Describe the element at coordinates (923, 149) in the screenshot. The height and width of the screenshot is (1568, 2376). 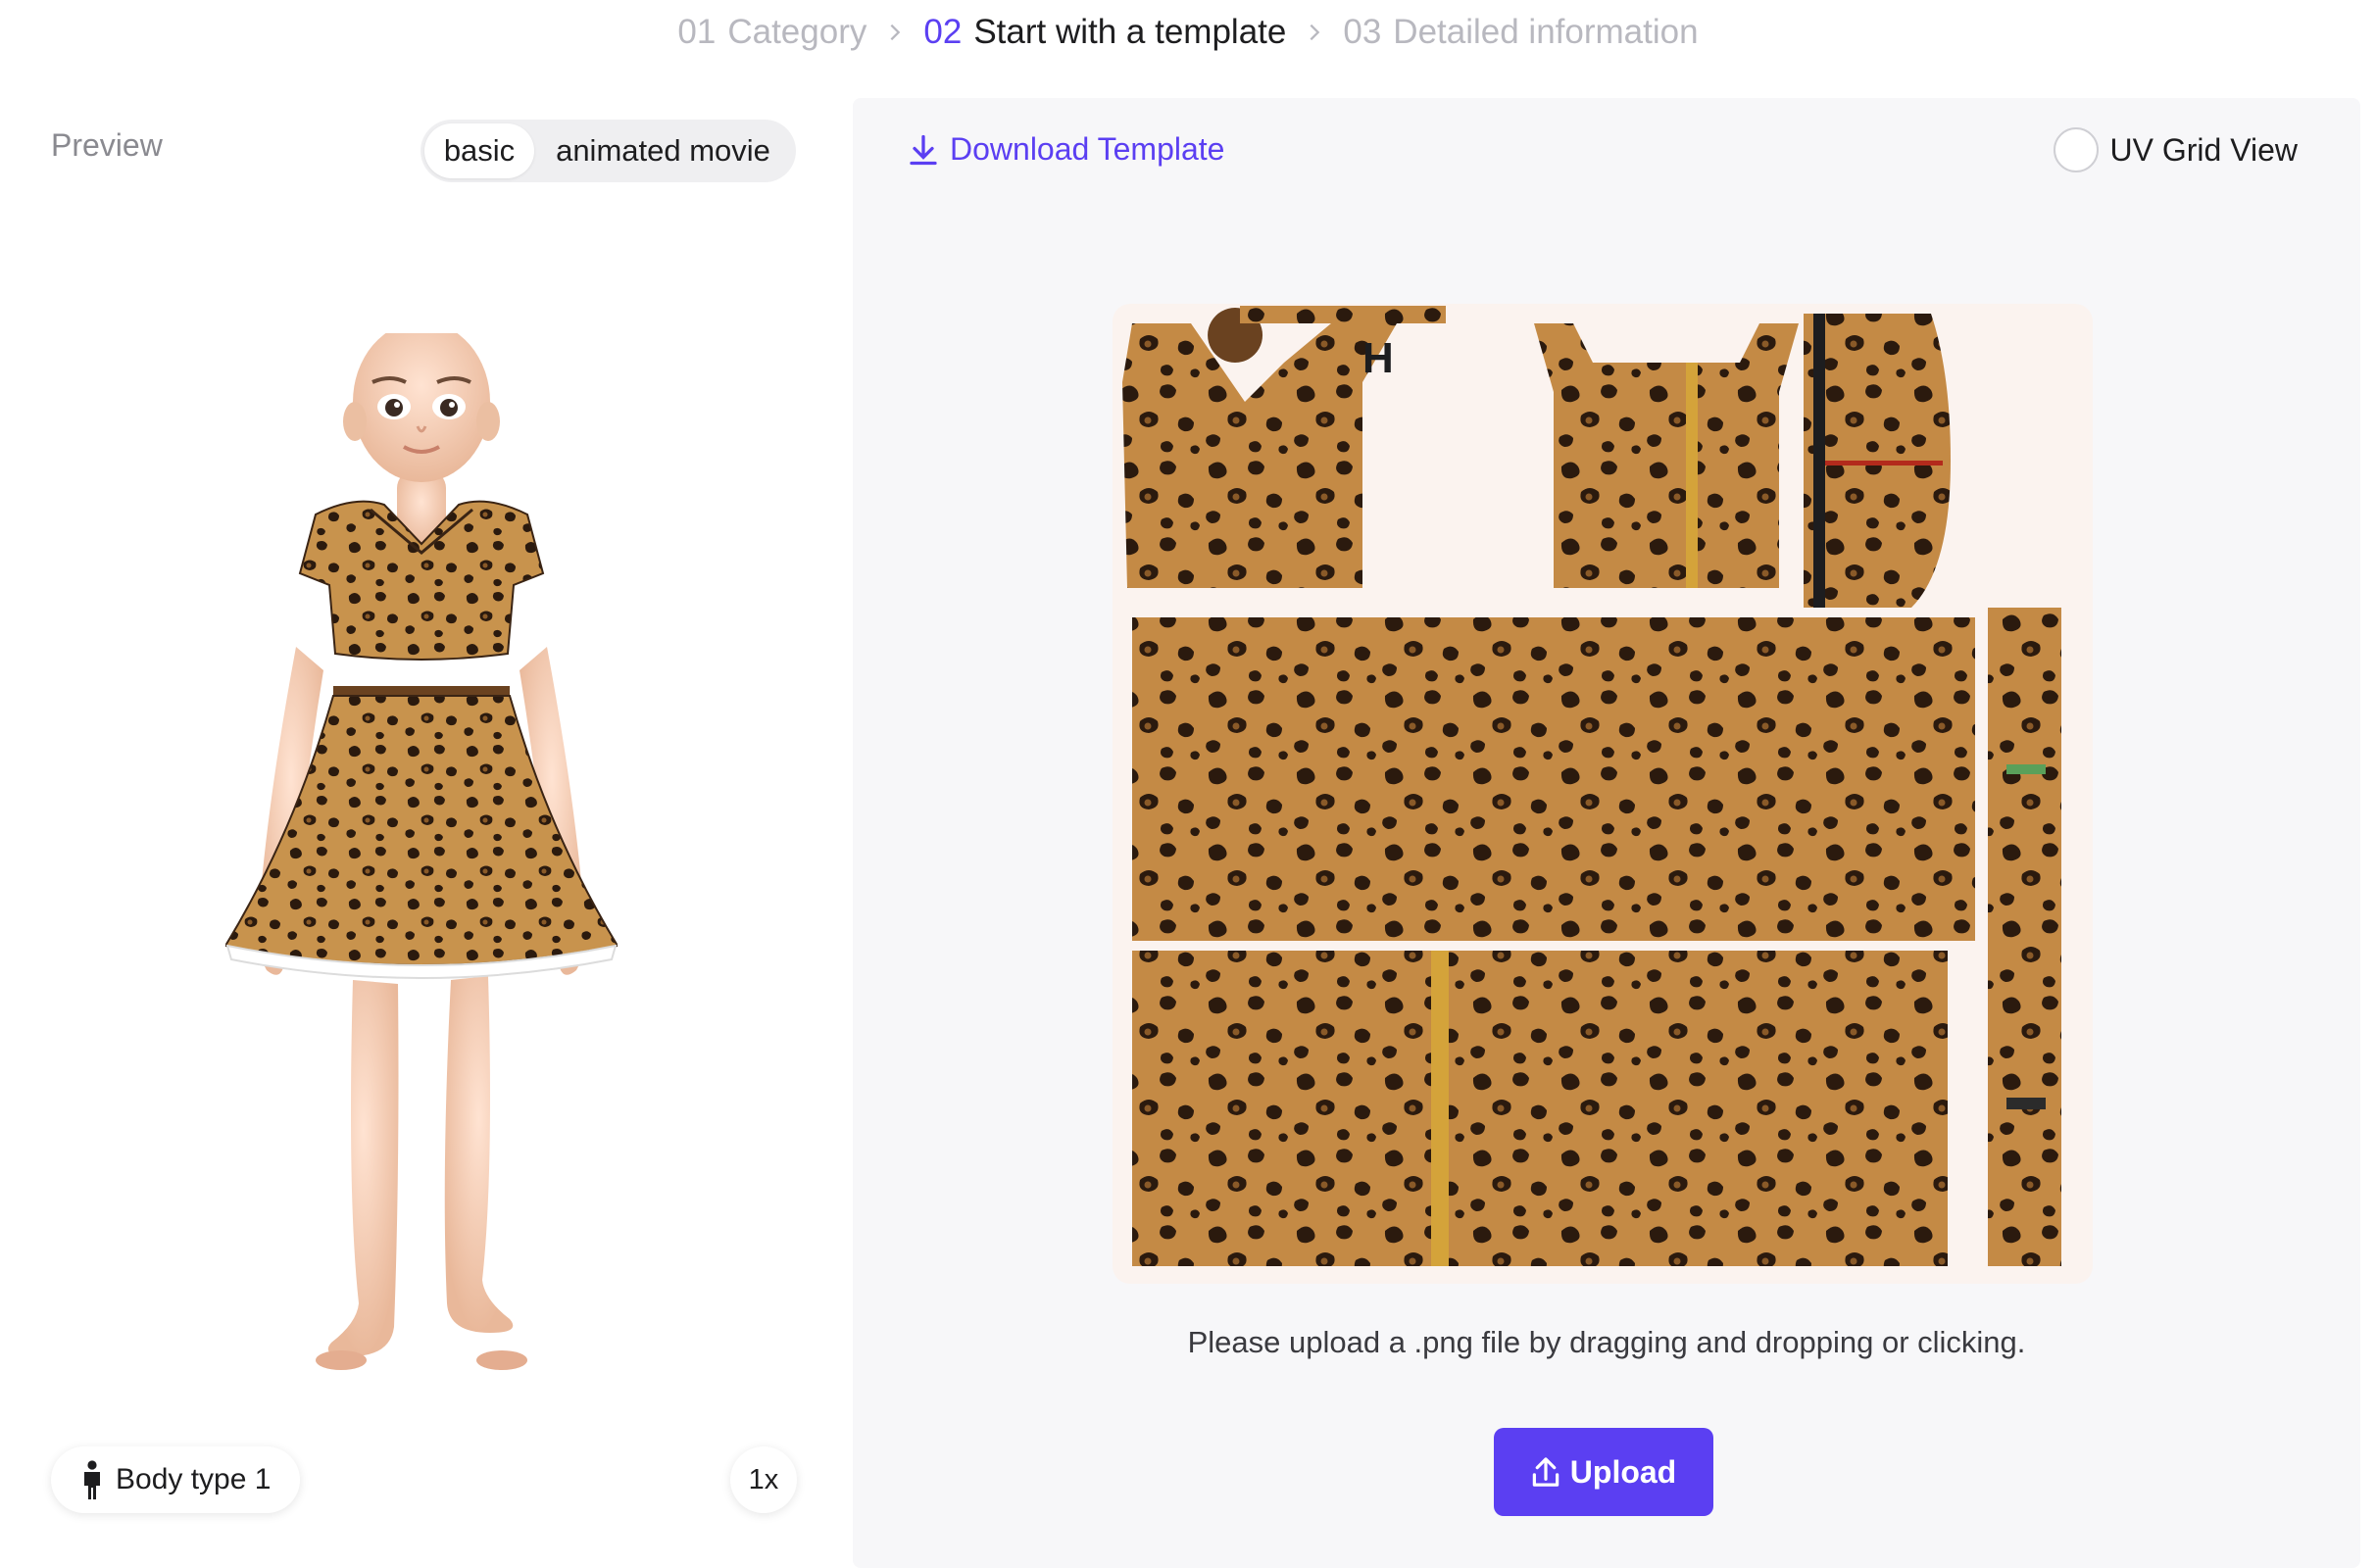
I see `download-icon` at that location.